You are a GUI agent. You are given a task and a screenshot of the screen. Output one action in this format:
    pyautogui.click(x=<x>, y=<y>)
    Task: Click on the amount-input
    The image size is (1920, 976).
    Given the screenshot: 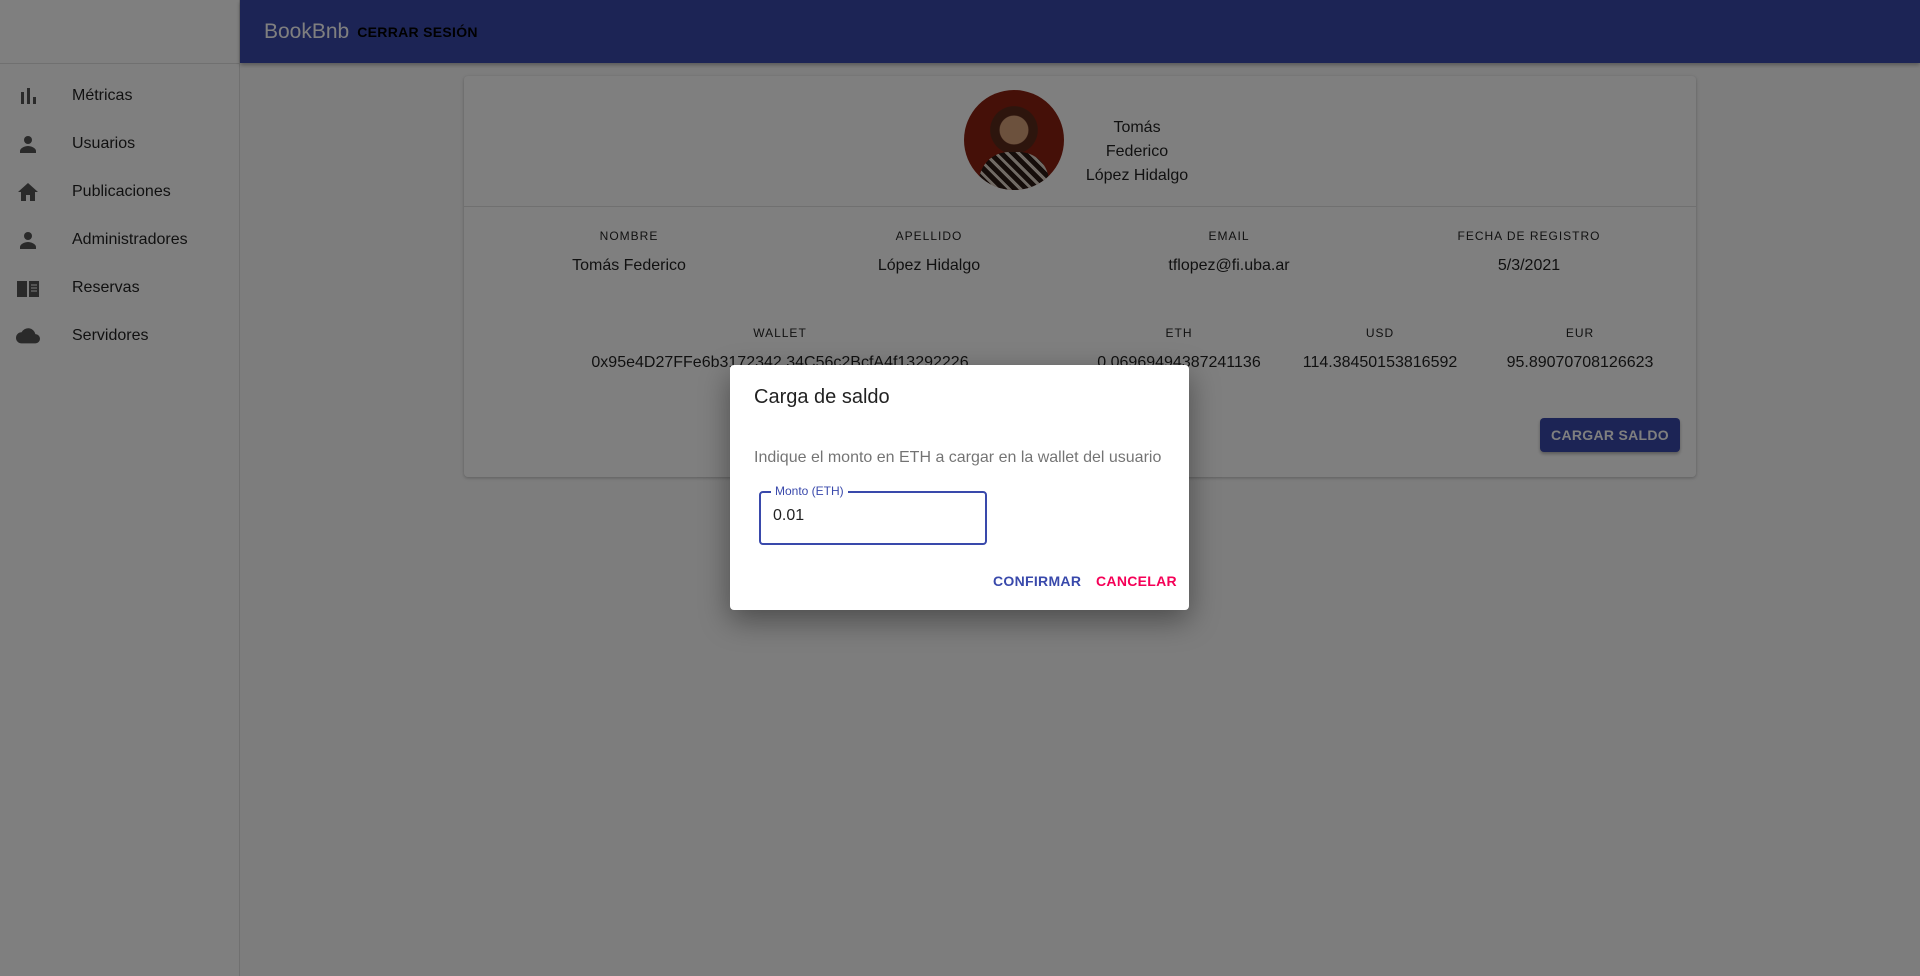 What is the action you would take?
    pyautogui.click(x=873, y=516)
    